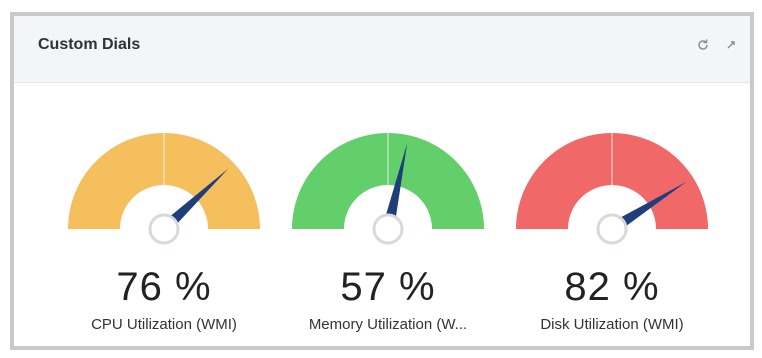 The width and height of the screenshot is (762, 358). What do you see at coordinates (612, 229) in the screenshot?
I see `disk-gauge-hub` at bounding box center [612, 229].